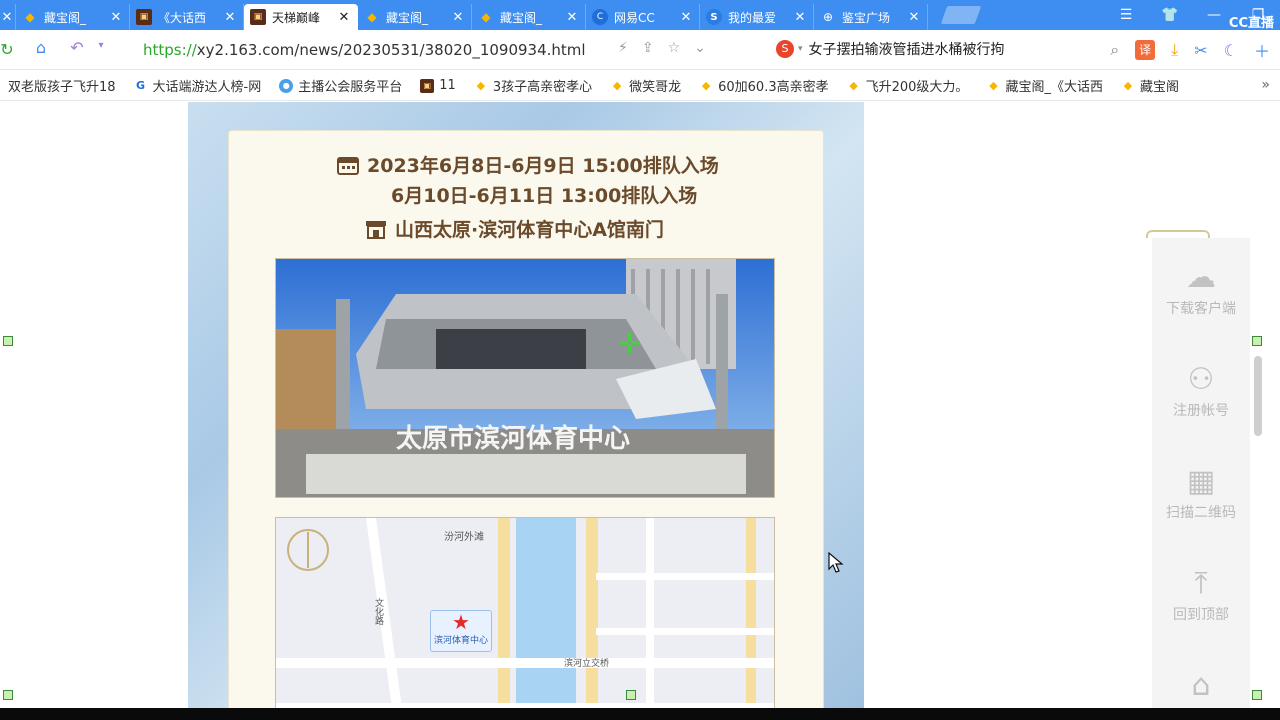  What do you see at coordinates (187, 17) in the screenshot?
I see `tab-item: ▣ 《大话西 ✕` at bounding box center [187, 17].